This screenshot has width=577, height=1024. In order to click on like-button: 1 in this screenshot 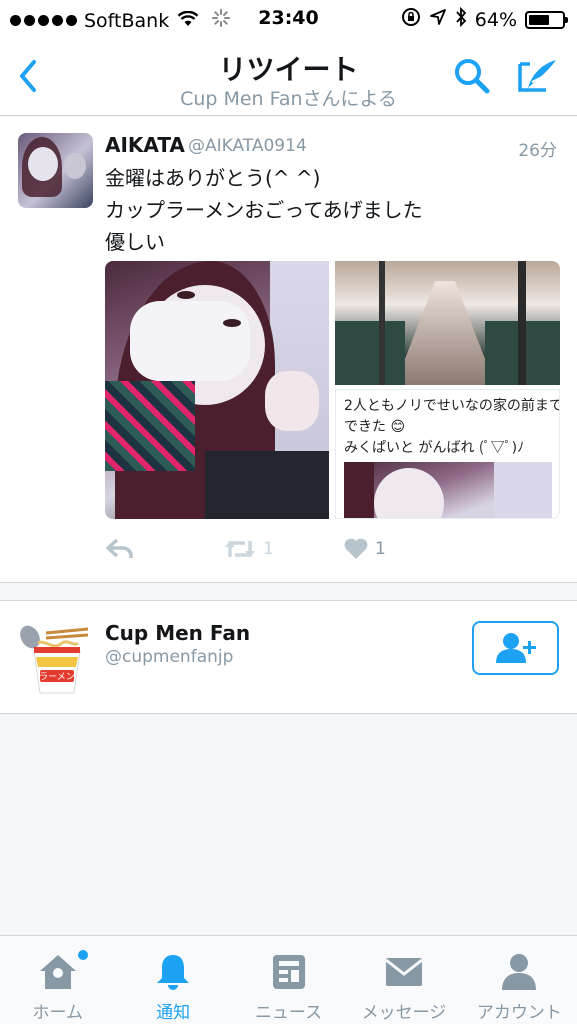, I will do `click(364, 549)`.